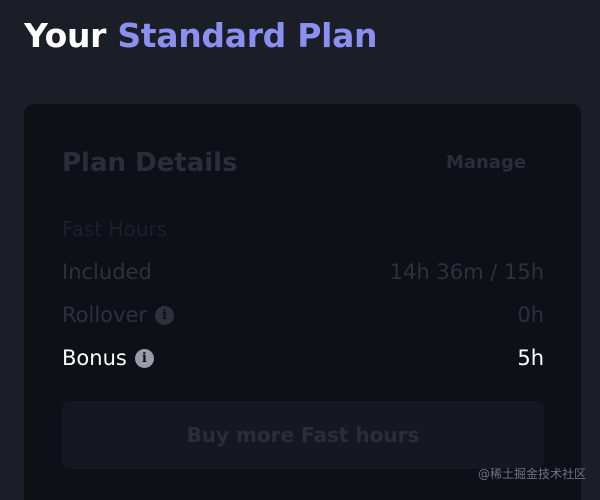 The width and height of the screenshot is (600, 500). What do you see at coordinates (531, 474) in the screenshot?
I see `watermark: @稀土掘金技术社区` at bounding box center [531, 474].